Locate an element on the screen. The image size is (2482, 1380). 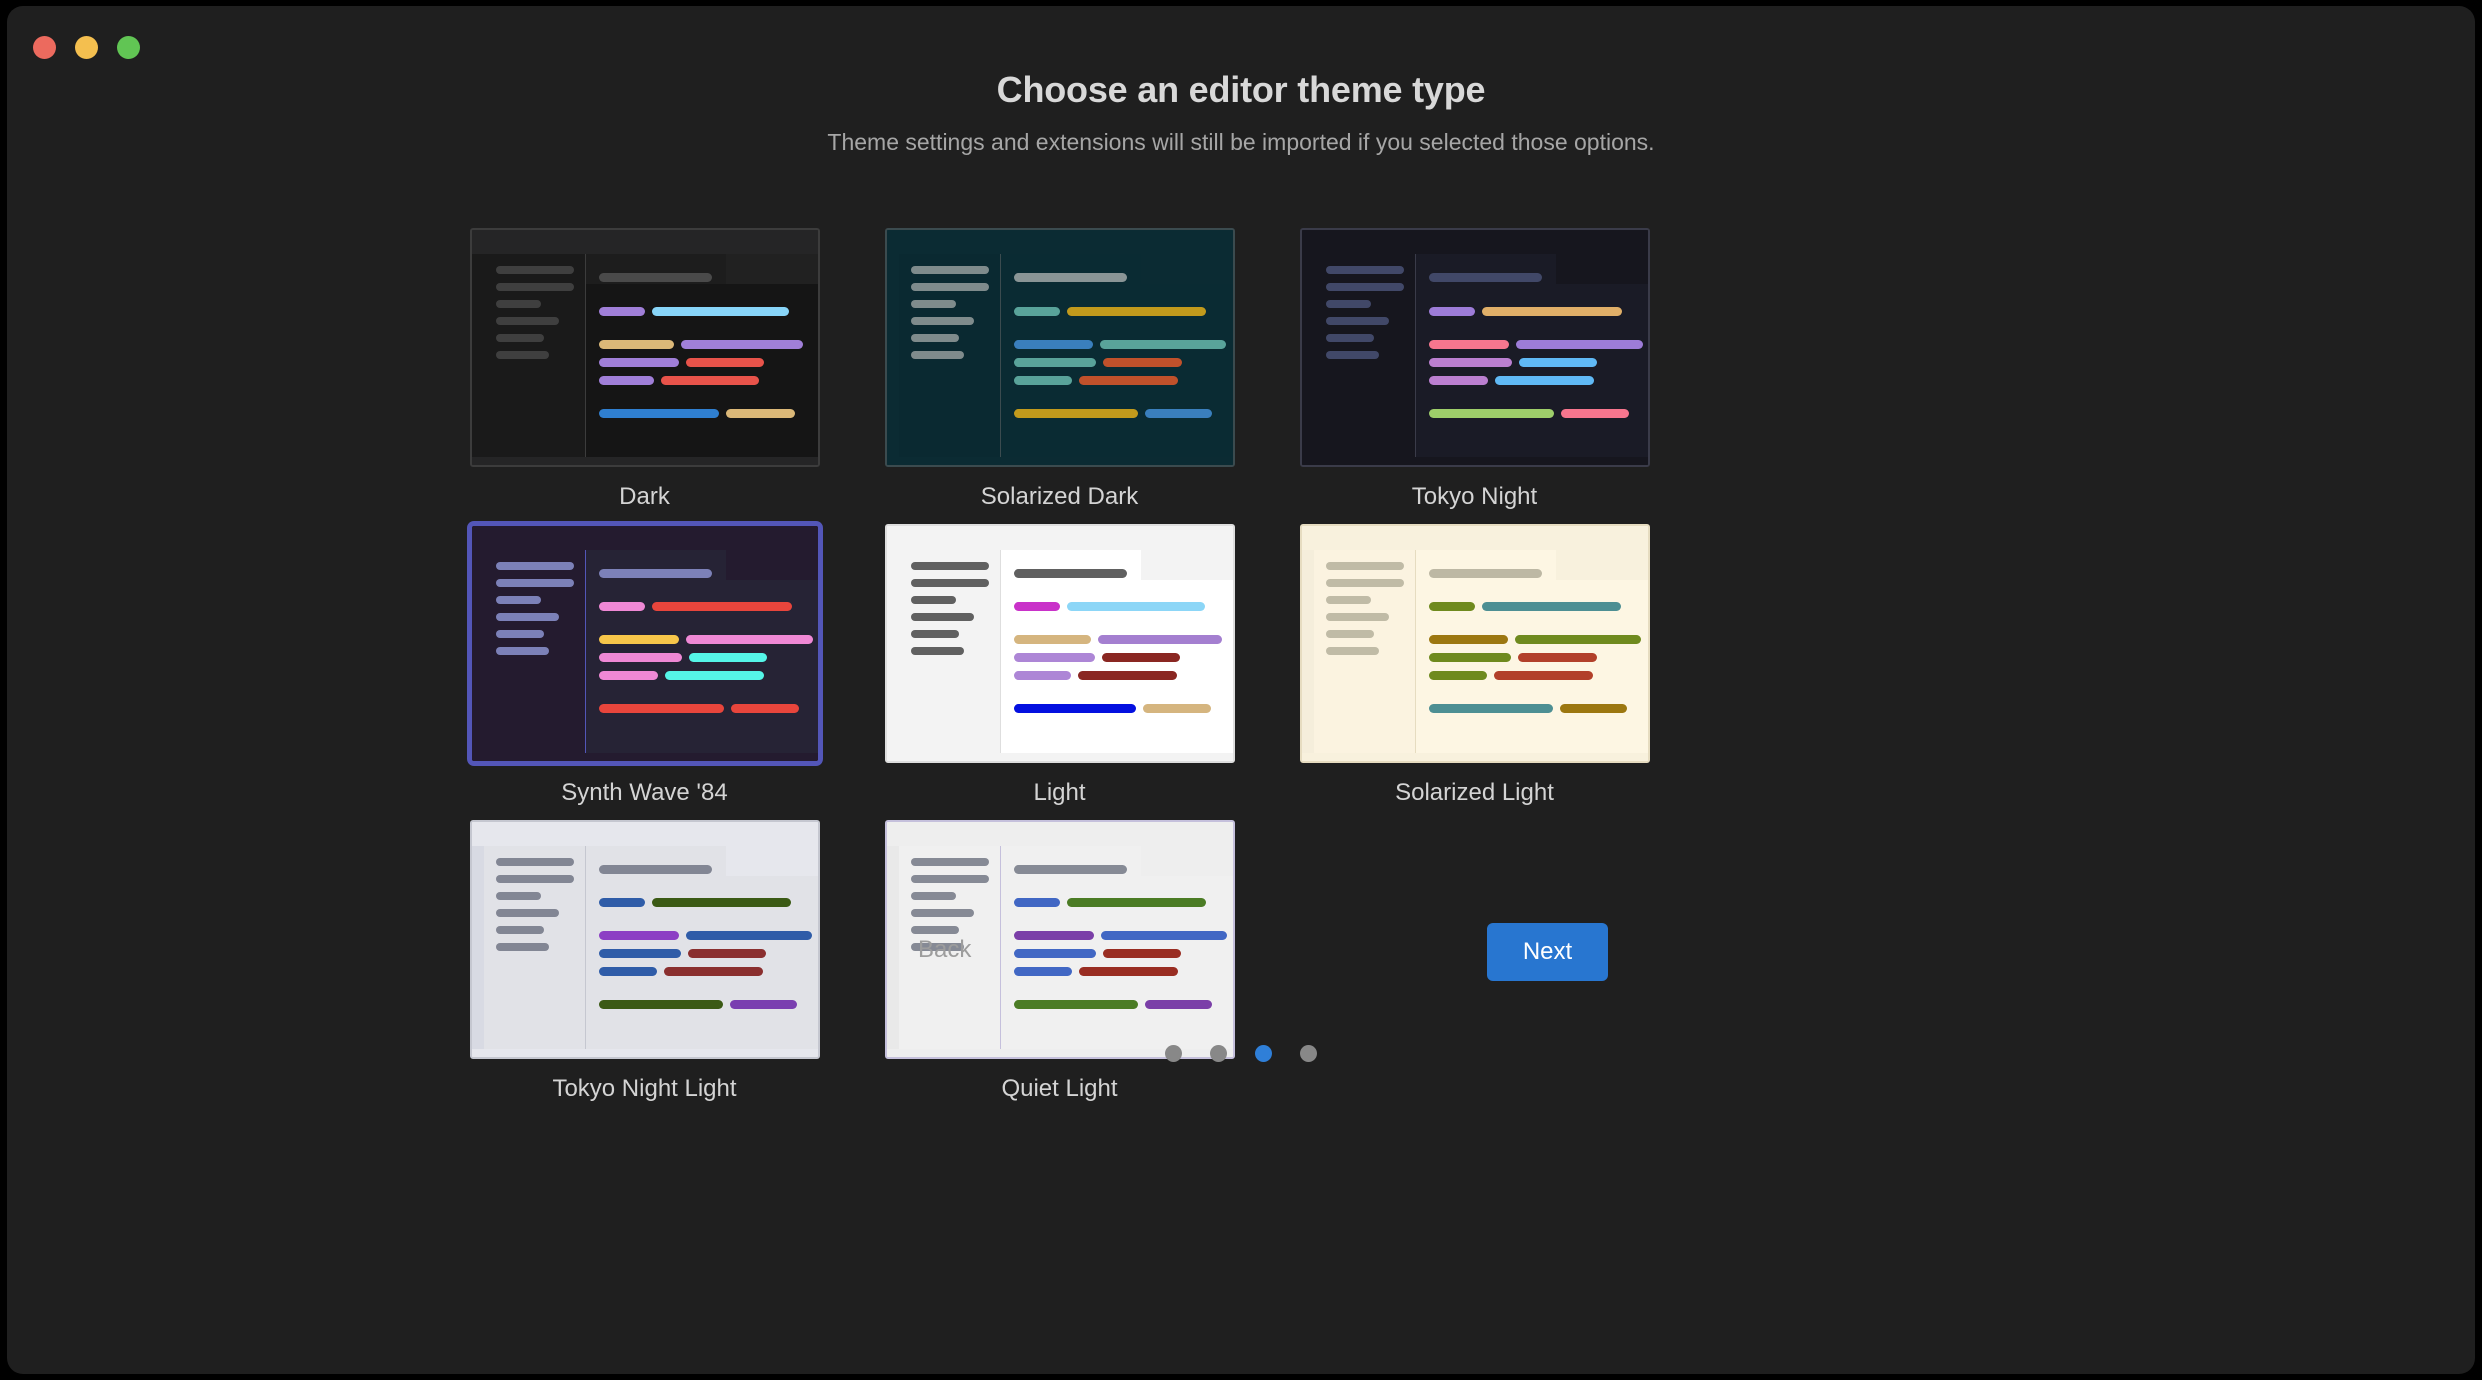
theme-label-dark: Dark is located at coordinates (644, 496).